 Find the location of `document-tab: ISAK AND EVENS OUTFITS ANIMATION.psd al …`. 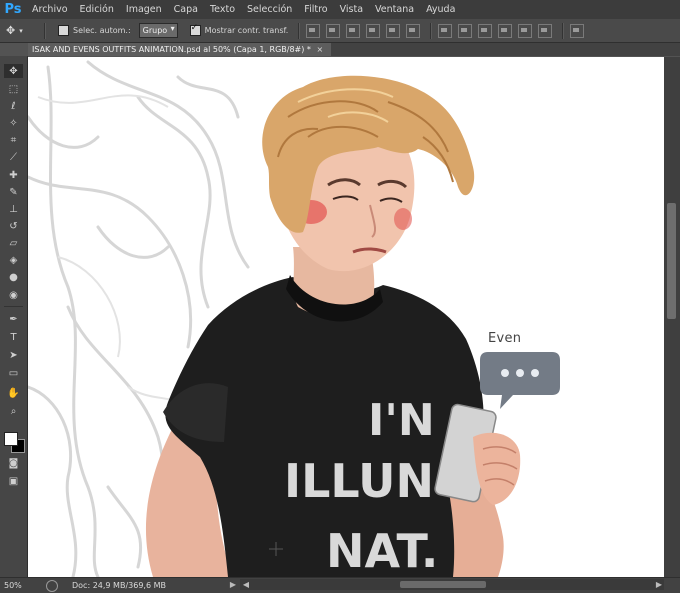

document-tab: ISAK AND EVENS OUTFITS ANIMATION.psd al … is located at coordinates (180, 49).